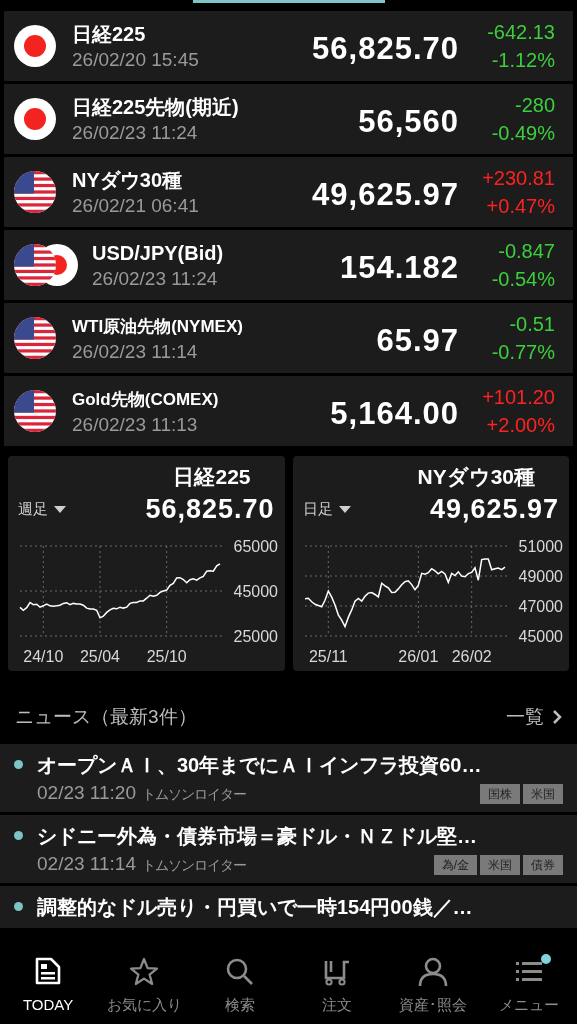  What do you see at coordinates (106, 717) in the screenshot?
I see `section-title: ニュース（最新3件）` at bounding box center [106, 717].